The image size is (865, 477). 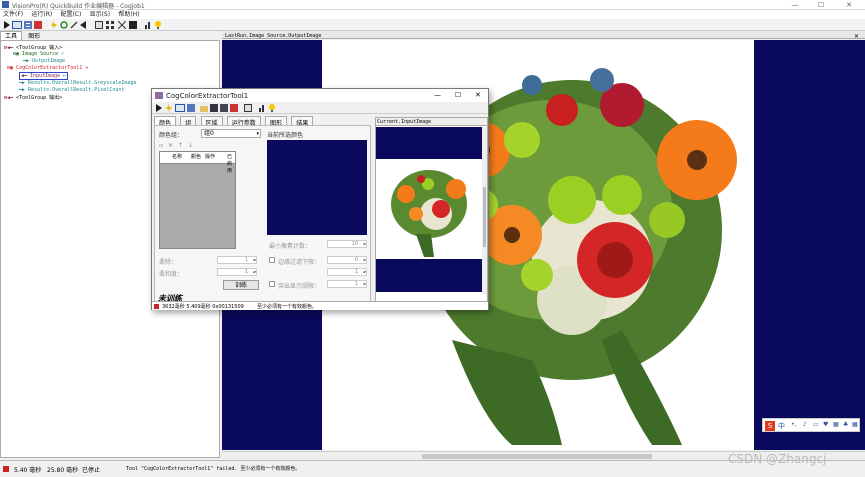 I want to click on dilation-input: 0, so click(x=347, y=260).